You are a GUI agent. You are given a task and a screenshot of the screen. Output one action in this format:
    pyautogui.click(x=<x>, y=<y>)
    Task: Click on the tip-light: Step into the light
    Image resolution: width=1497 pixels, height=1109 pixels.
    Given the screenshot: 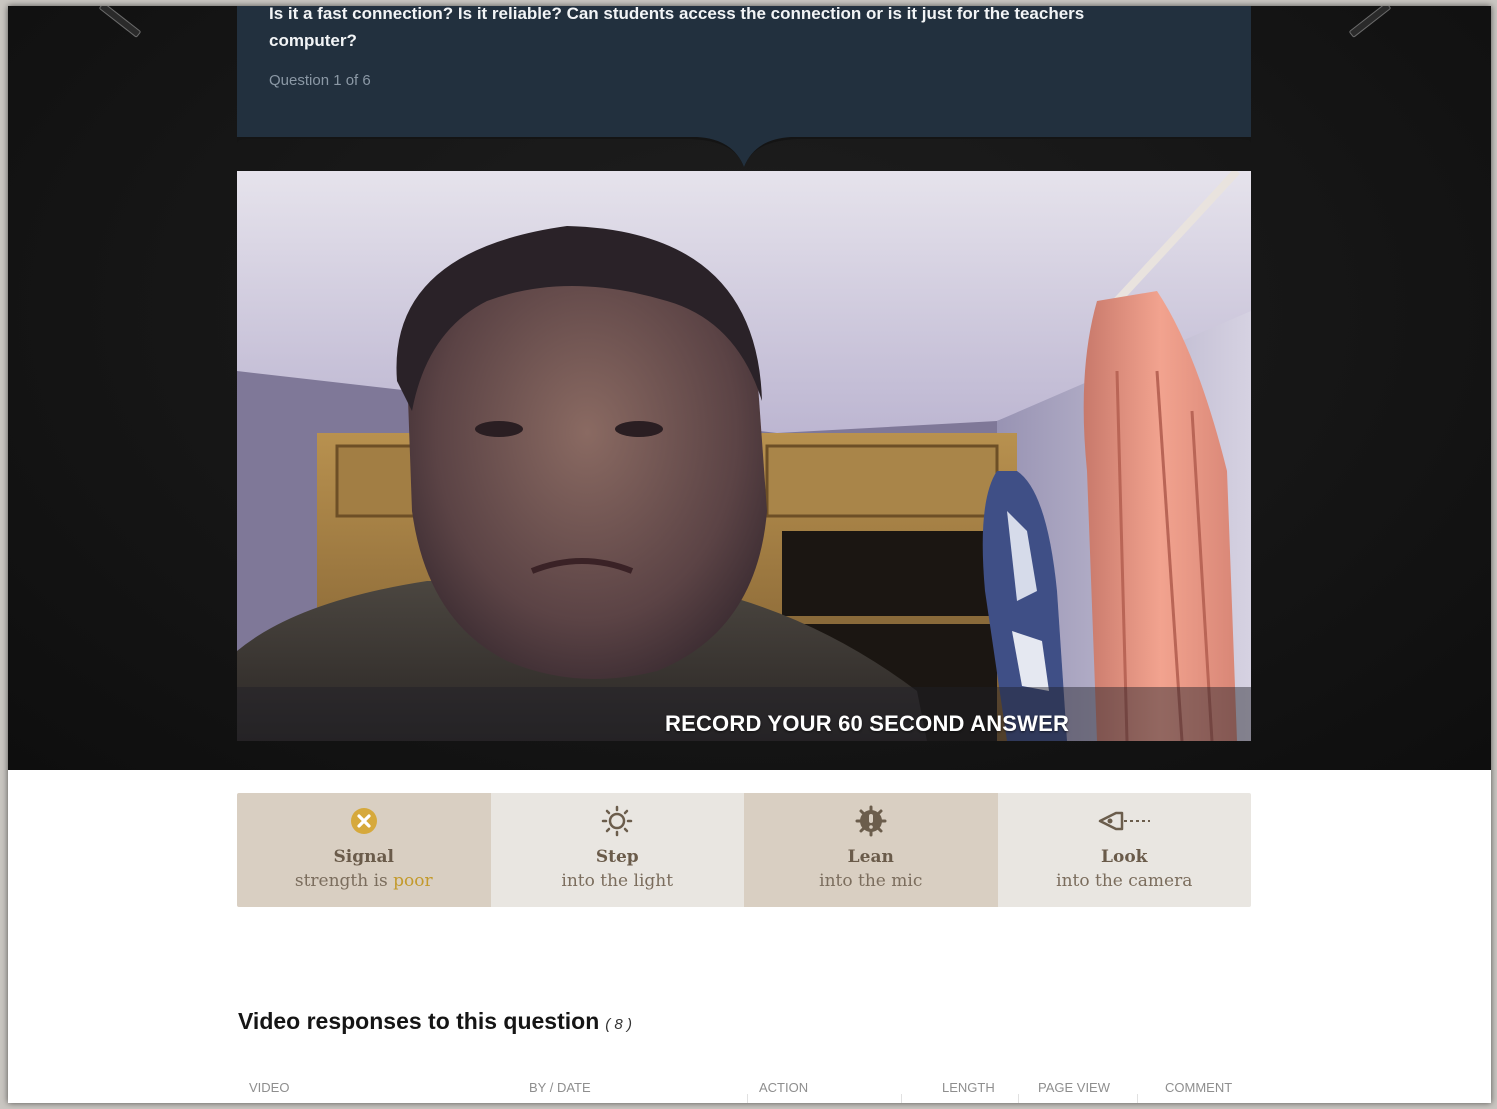 What is the action you would take?
    pyautogui.click(x=617, y=850)
    